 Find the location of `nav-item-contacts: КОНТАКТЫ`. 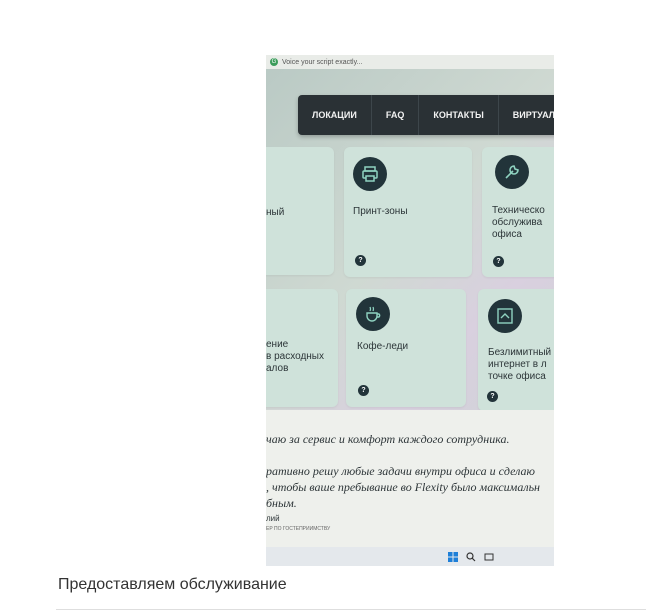

nav-item-contacts: КОНТАКТЫ is located at coordinates (459, 115).